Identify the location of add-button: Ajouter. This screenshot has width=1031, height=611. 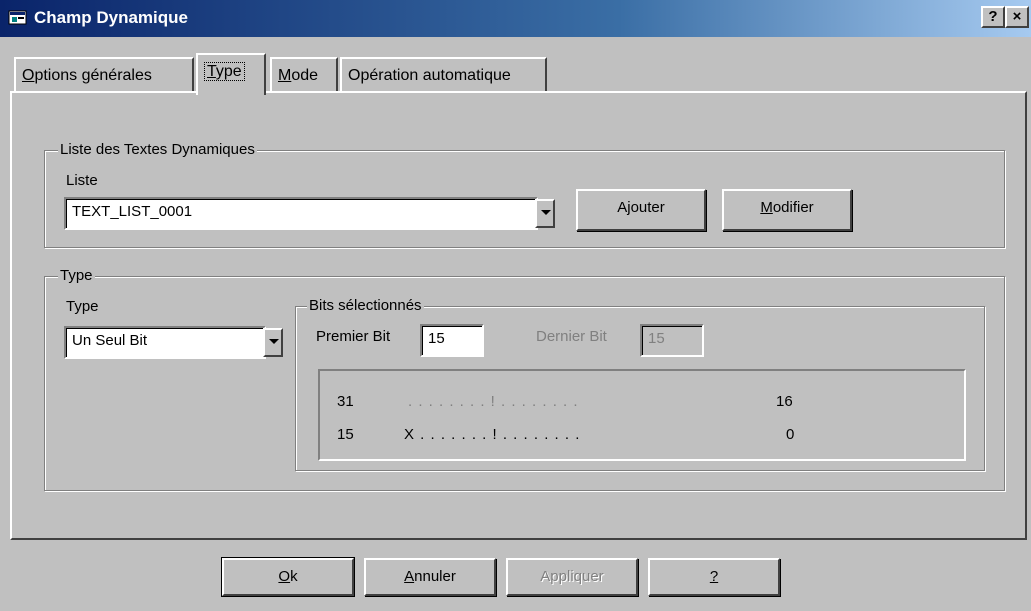
(641, 210).